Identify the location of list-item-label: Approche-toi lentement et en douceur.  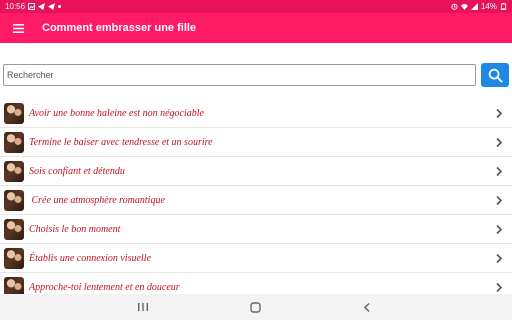
(104, 287).